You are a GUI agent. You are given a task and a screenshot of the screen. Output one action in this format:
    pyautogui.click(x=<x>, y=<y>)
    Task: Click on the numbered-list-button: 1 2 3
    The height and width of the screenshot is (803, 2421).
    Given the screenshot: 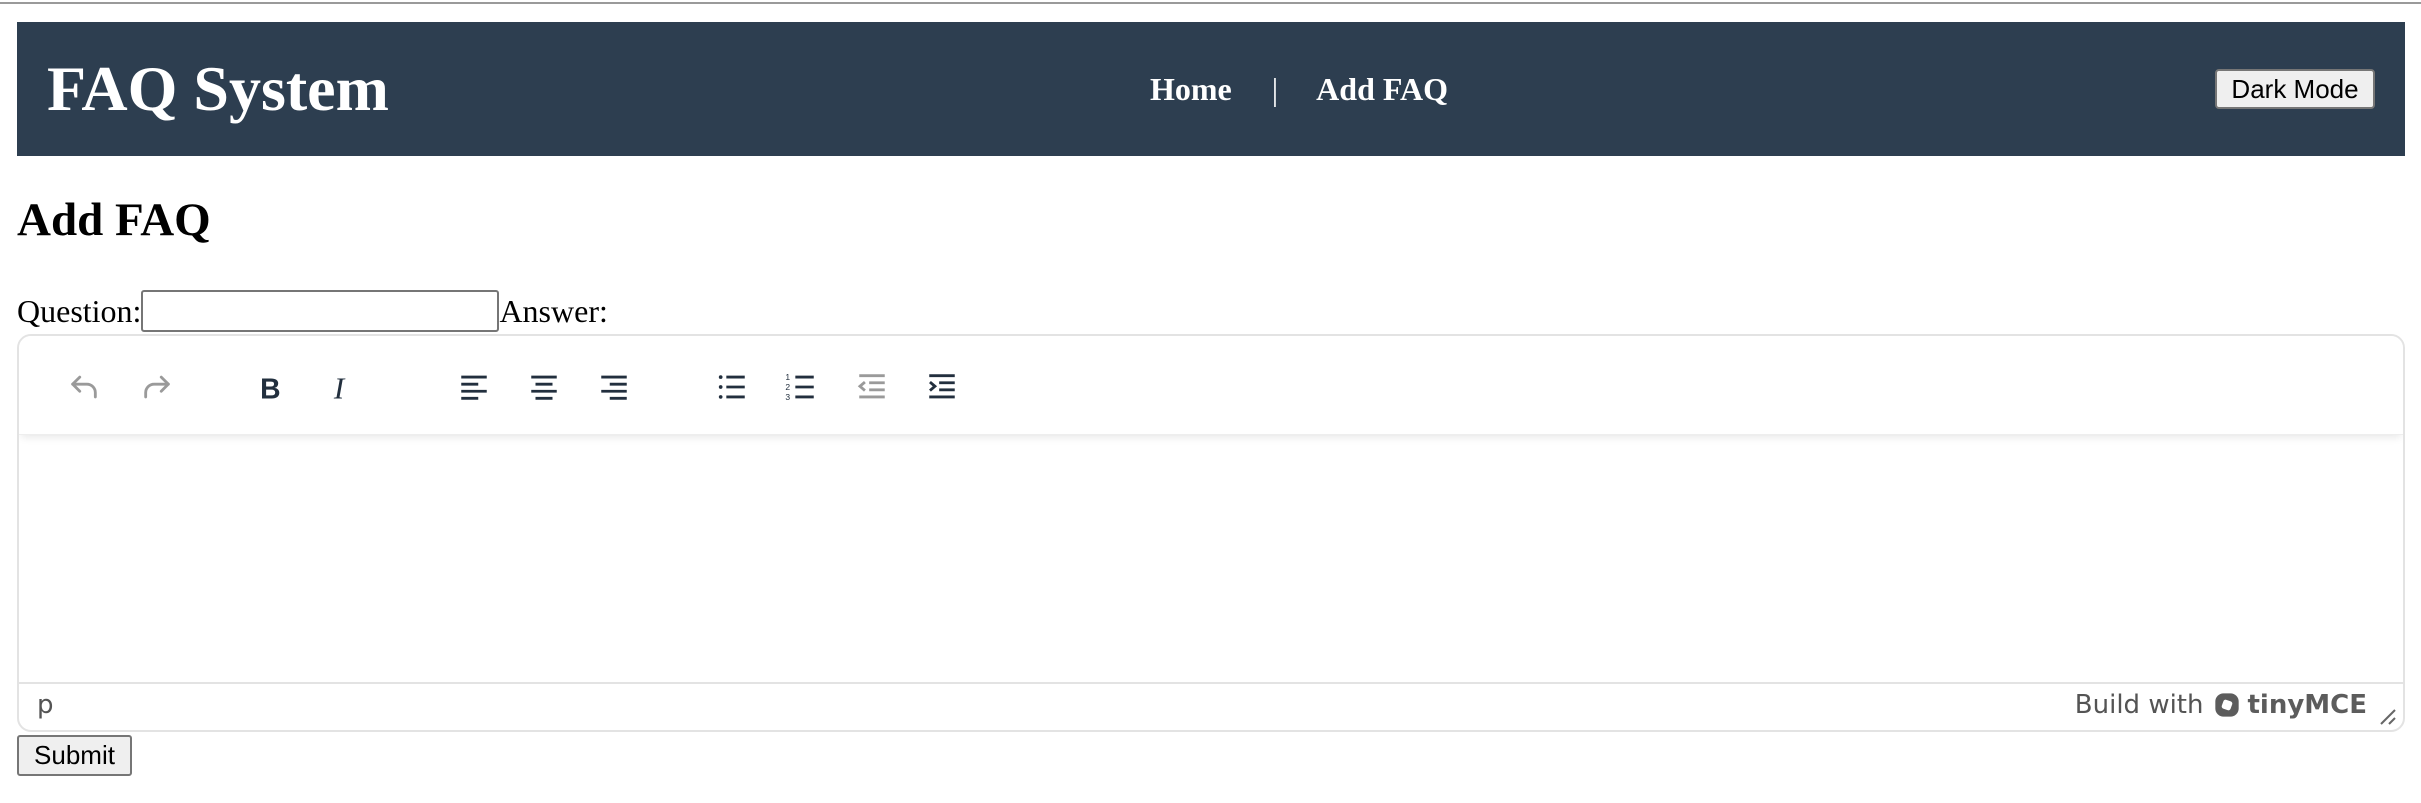 What is the action you would take?
    pyautogui.click(x=801, y=387)
    